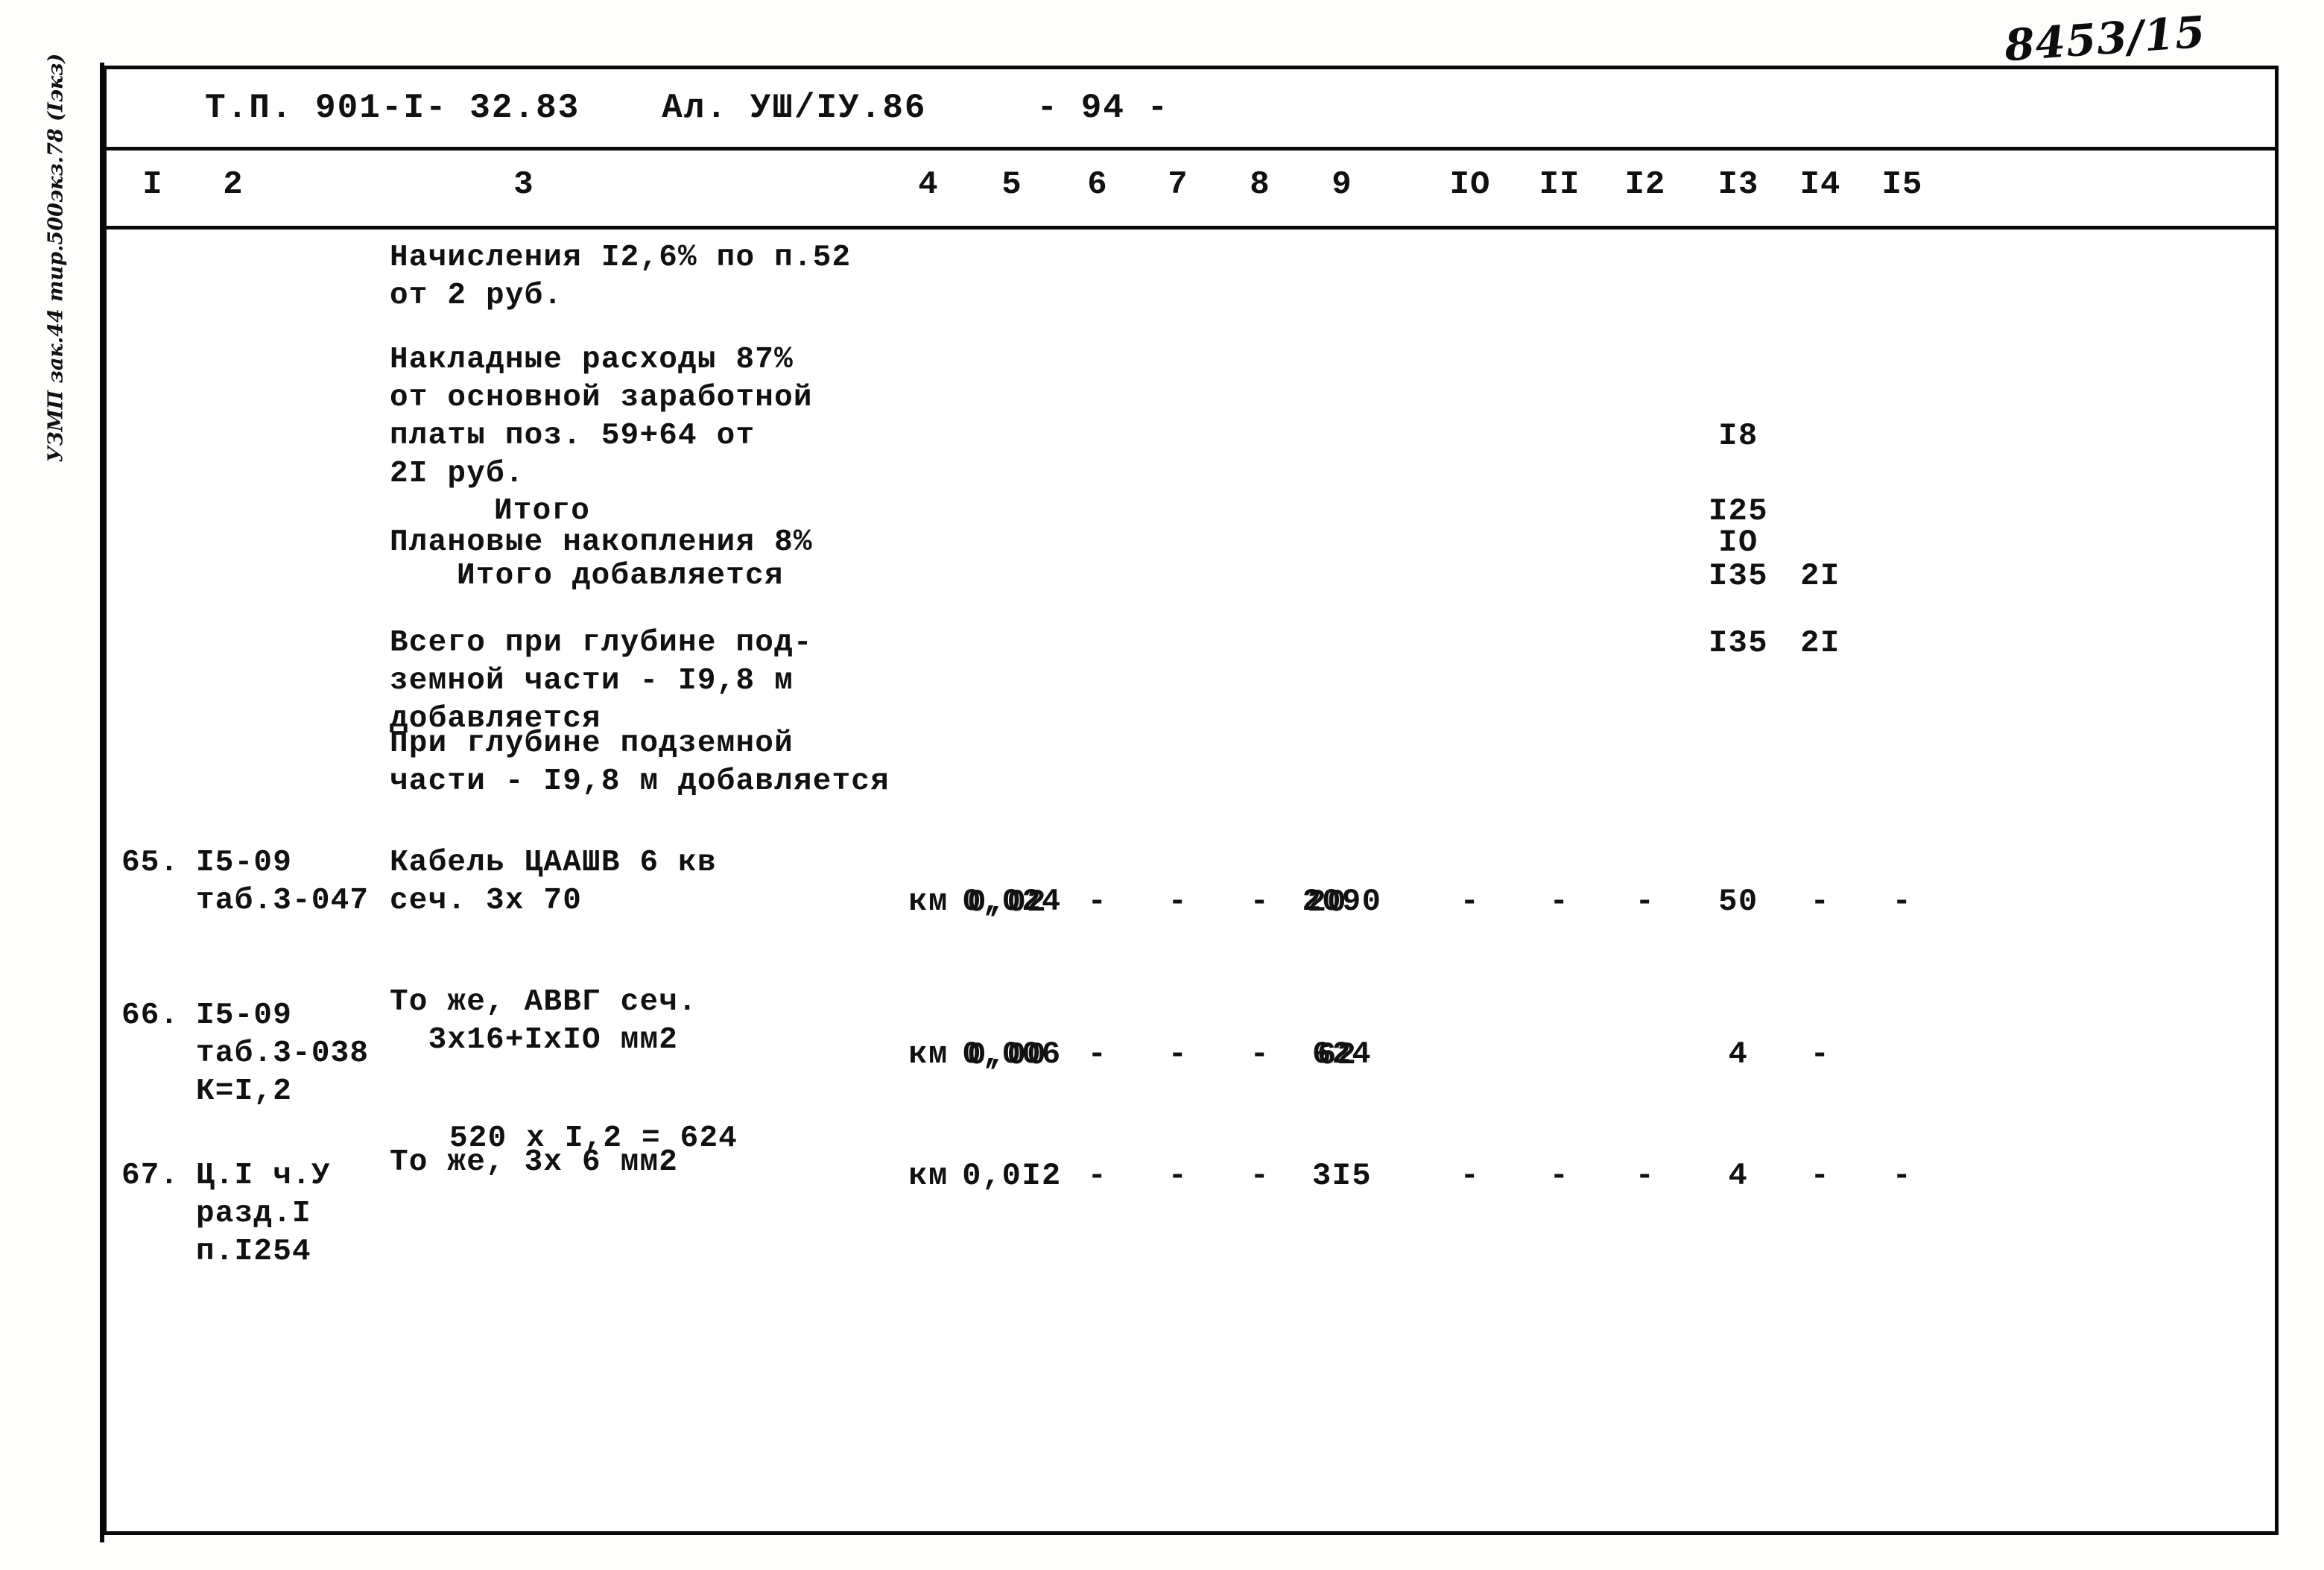 This screenshot has height=1570, width=2324. Describe the element at coordinates (2105, 39) in the screenshot. I see `archive-number-annotation: 8453/15` at that location.